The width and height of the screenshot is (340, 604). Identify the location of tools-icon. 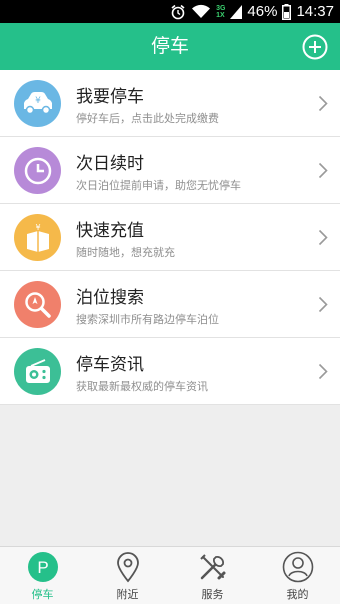
(212, 567).